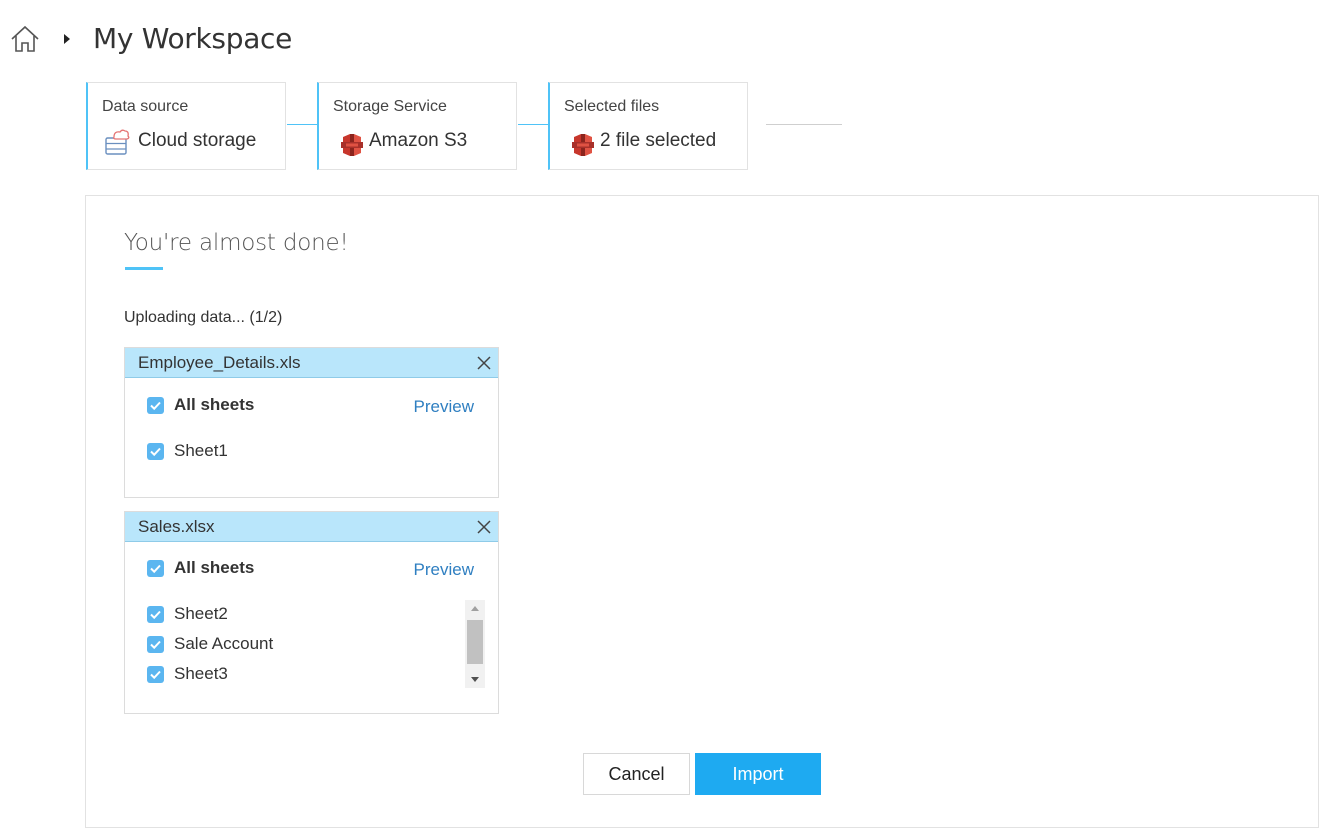  What do you see at coordinates (201, 613) in the screenshot?
I see `sheet-label: Sheet2` at bounding box center [201, 613].